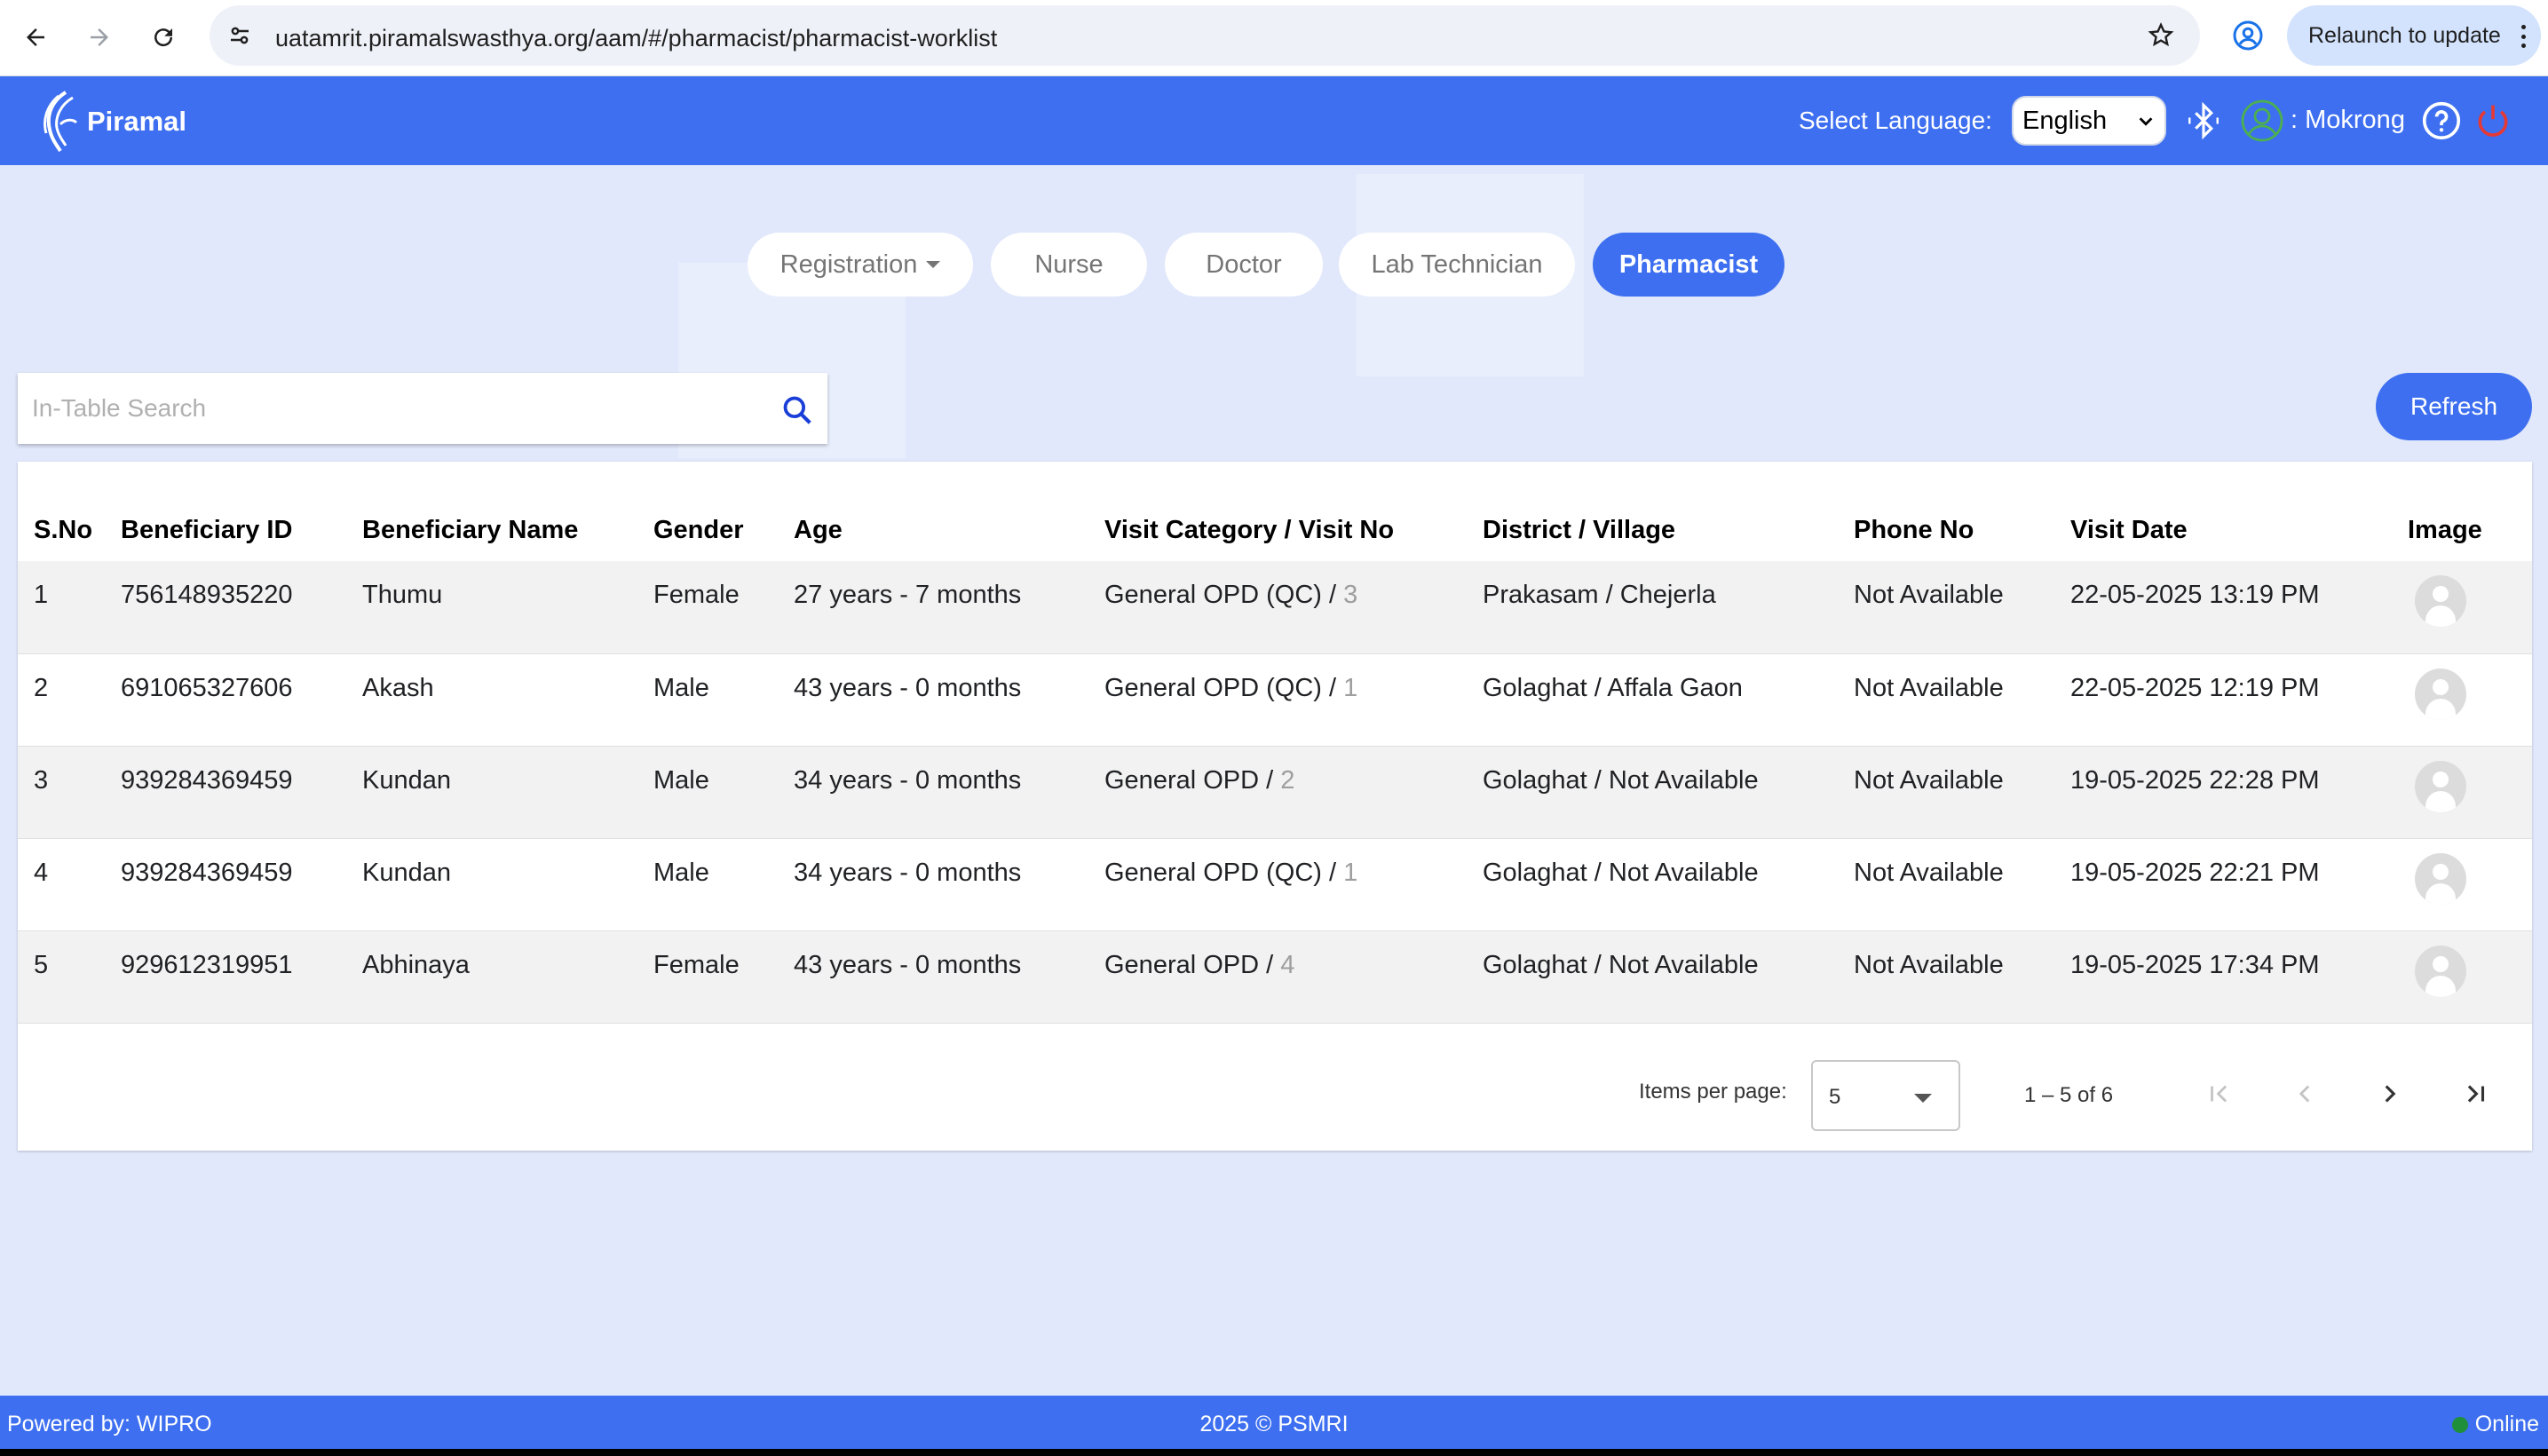  Describe the element at coordinates (241, 700) in the screenshot. I see `cell-beneficiary-id: 691065327606` at that location.